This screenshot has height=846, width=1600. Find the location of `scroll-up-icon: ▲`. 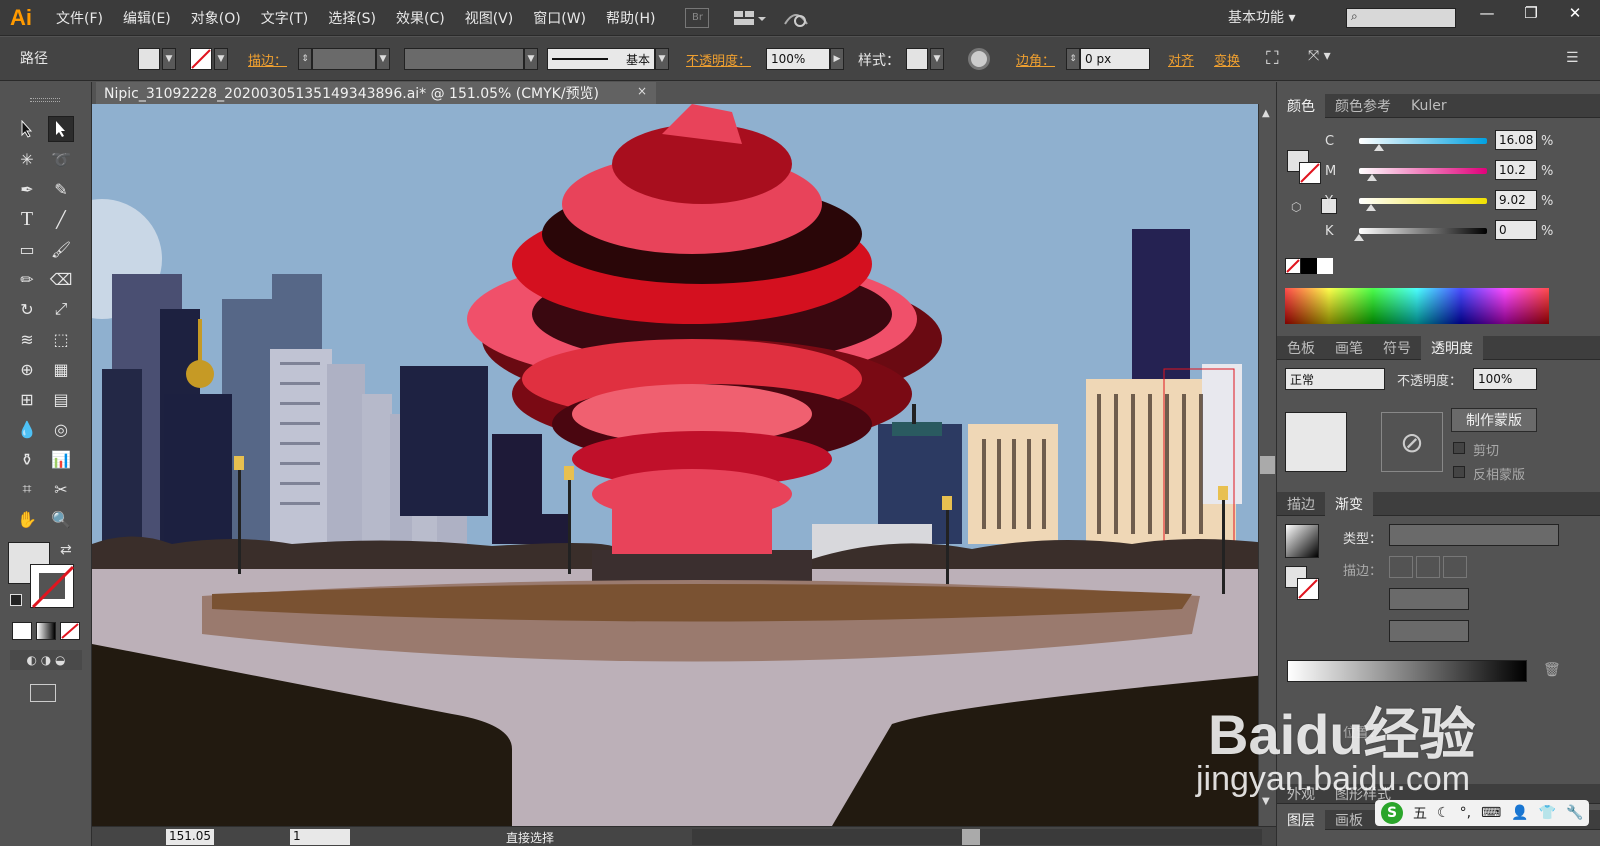

scroll-up-icon: ▲ is located at coordinates (1266, 113).